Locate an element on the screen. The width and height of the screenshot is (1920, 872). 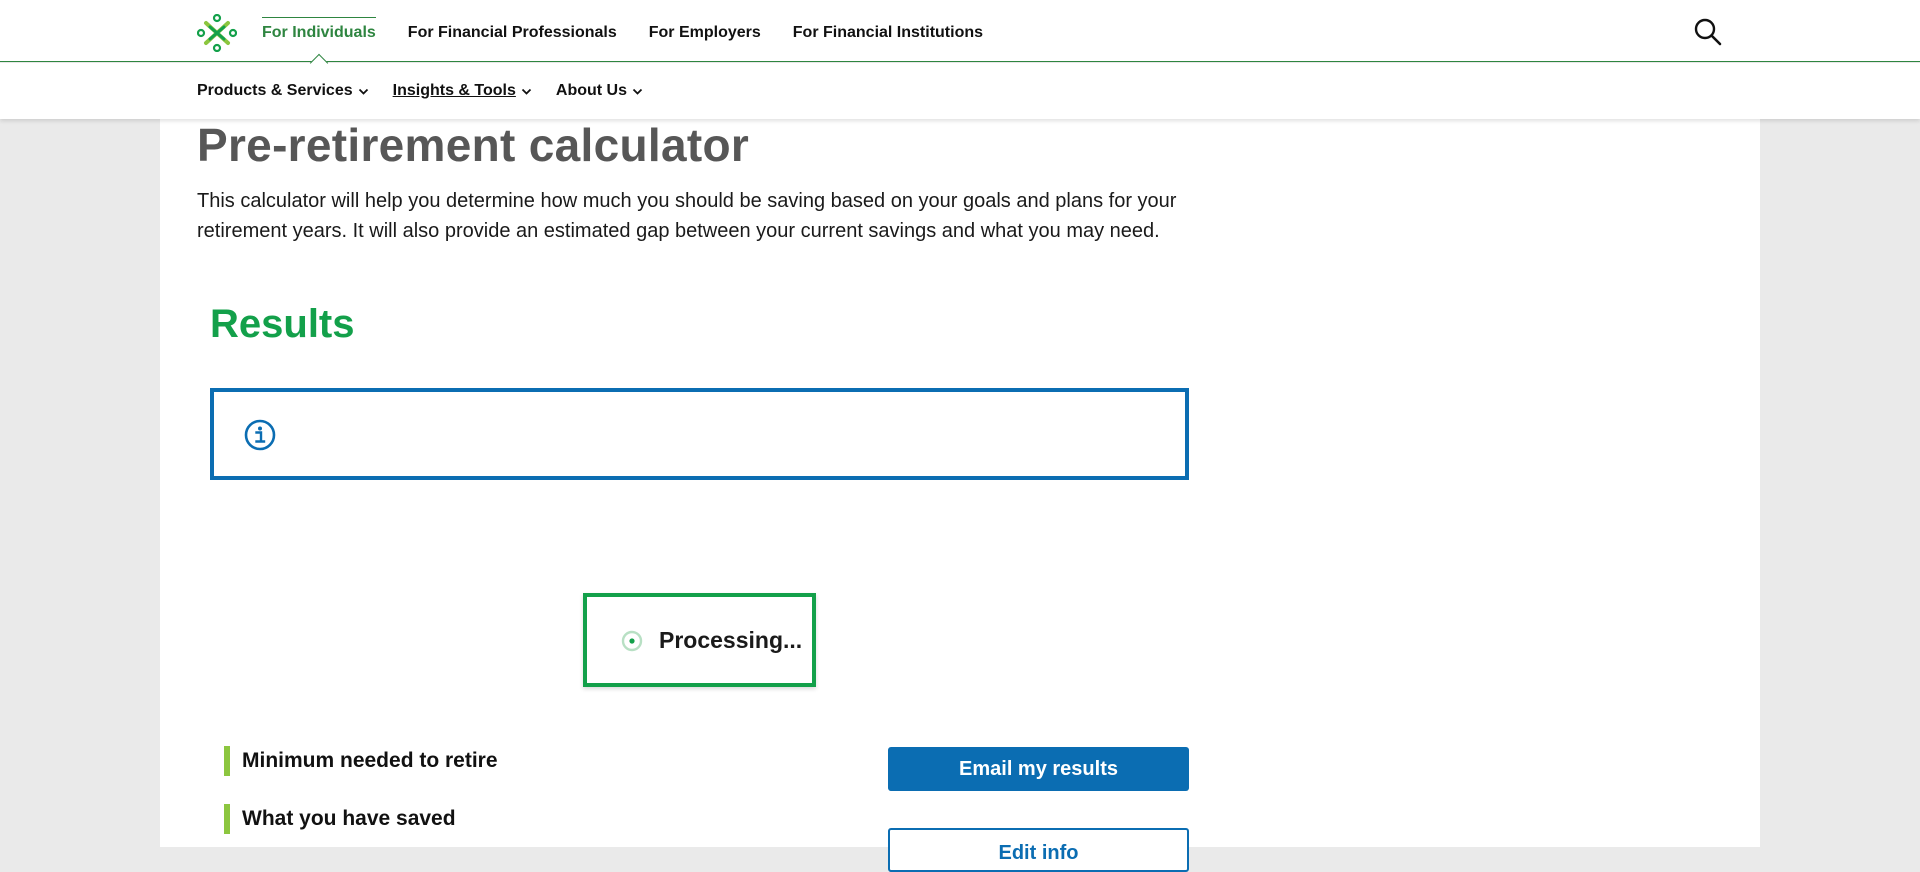
metric-minimum-needed: Minimum needed to retire is located at coordinates (361, 761).